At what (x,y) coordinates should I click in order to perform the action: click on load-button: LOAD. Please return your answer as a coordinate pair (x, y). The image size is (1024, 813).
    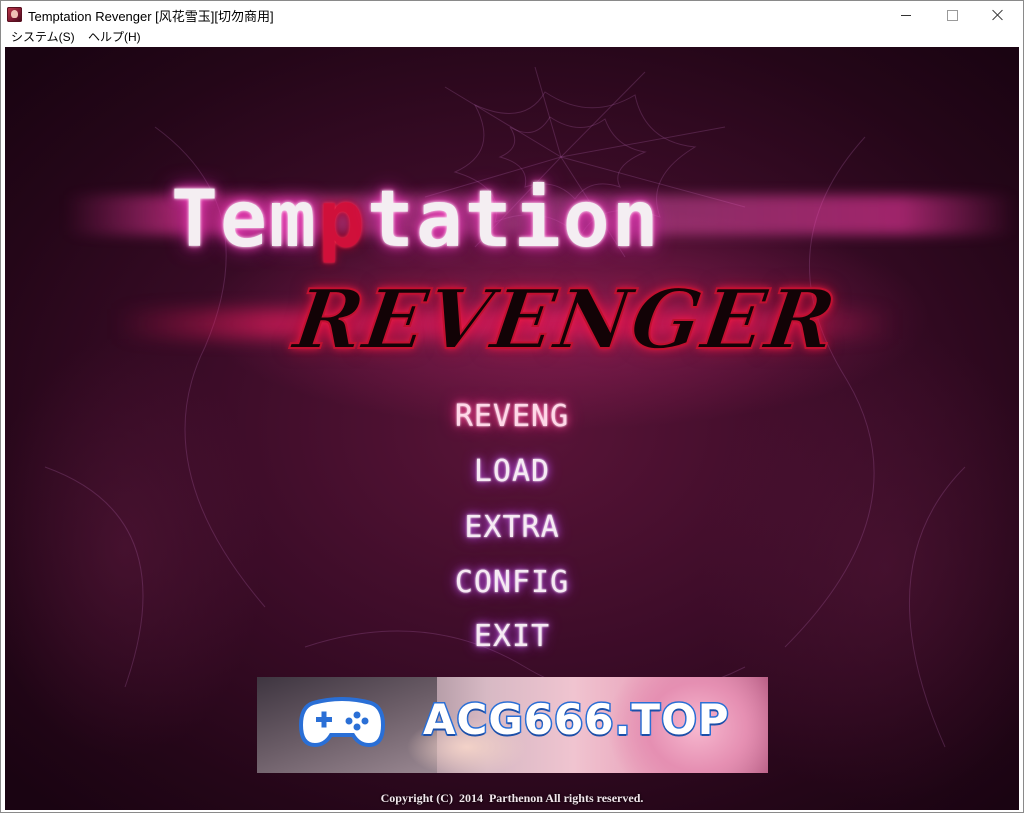
    Looking at the image, I should click on (512, 472).